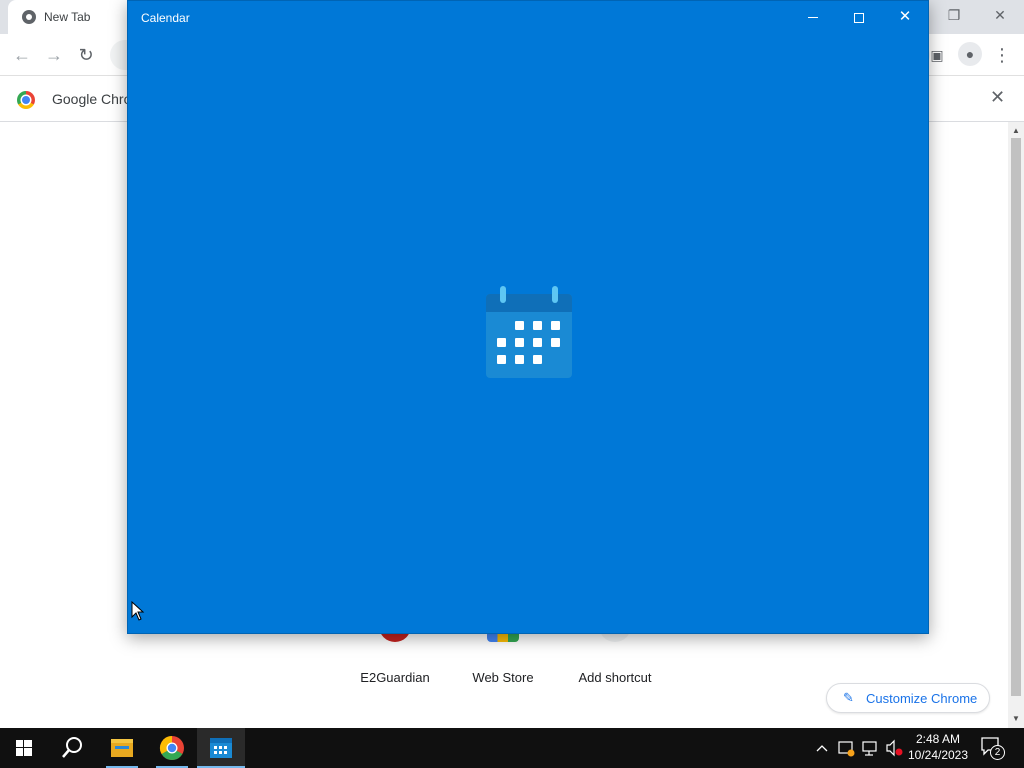 The image size is (1024, 768). I want to click on action-center-button: 2, so click(993, 748).